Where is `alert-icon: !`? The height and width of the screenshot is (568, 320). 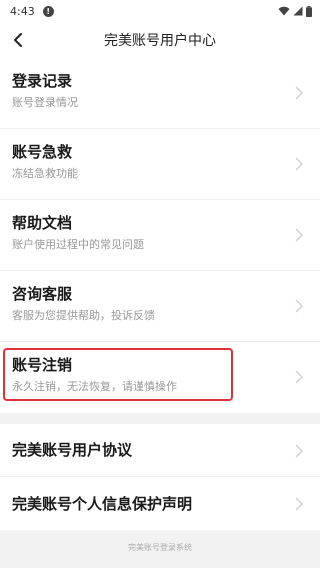 alert-icon: ! is located at coordinates (48, 11).